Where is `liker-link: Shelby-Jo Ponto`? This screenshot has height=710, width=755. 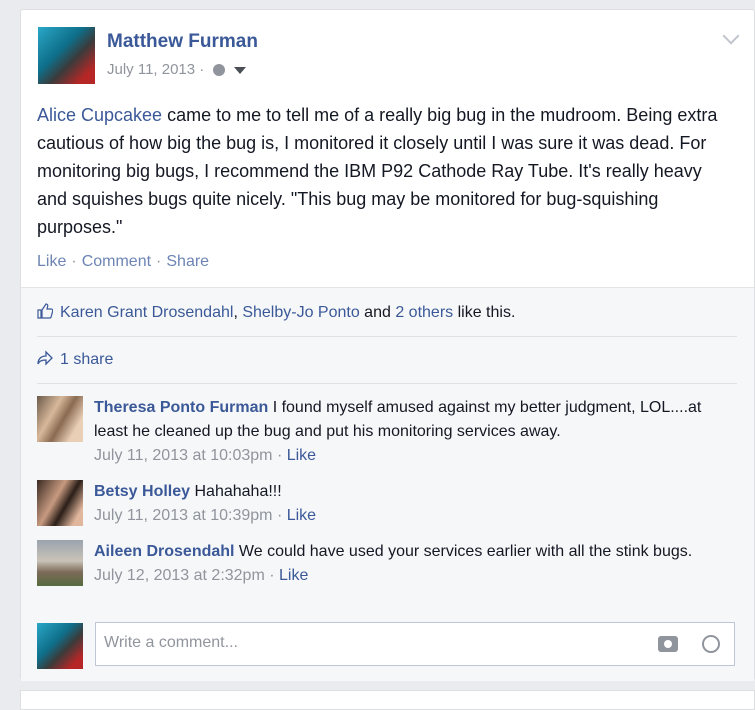
liker-link: Shelby-Jo Ponto is located at coordinates (300, 312).